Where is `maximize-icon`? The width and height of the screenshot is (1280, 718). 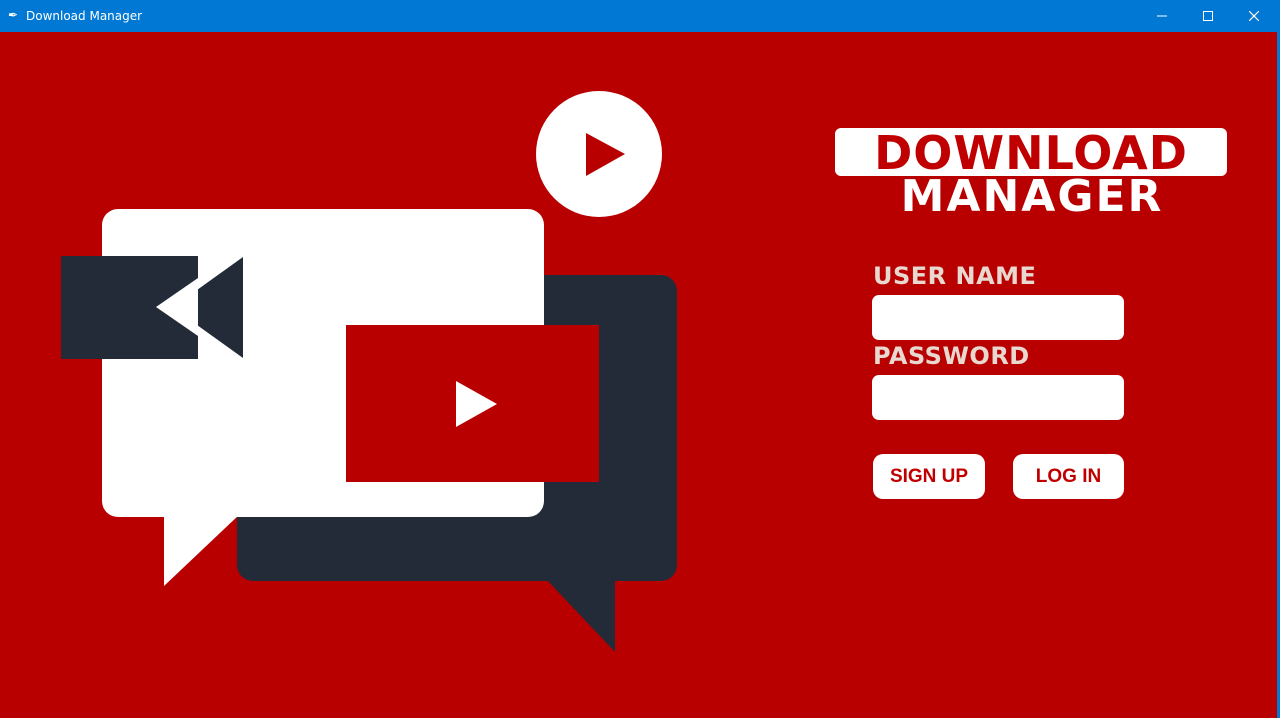
maximize-icon is located at coordinates (1208, 16).